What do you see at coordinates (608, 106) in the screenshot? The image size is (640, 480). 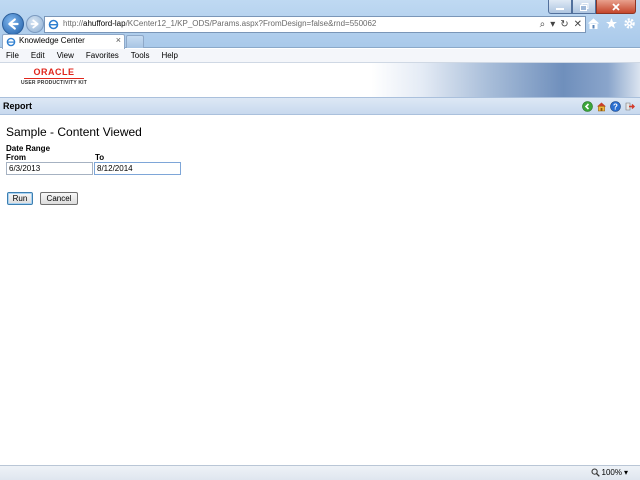 I see `report-tools: ?` at bounding box center [608, 106].